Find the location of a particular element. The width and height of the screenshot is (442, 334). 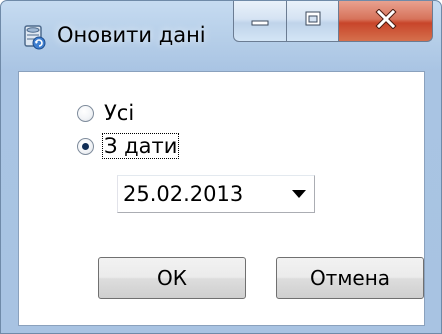

maximize-button is located at coordinates (313, 21).